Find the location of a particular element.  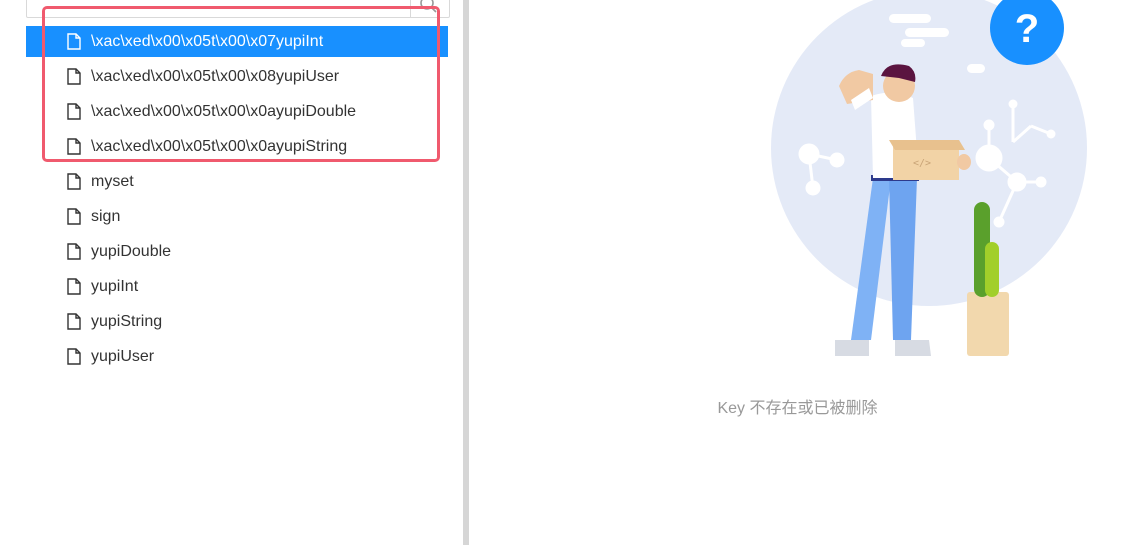

tree-item-label: myset is located at coordinates (112, 181).